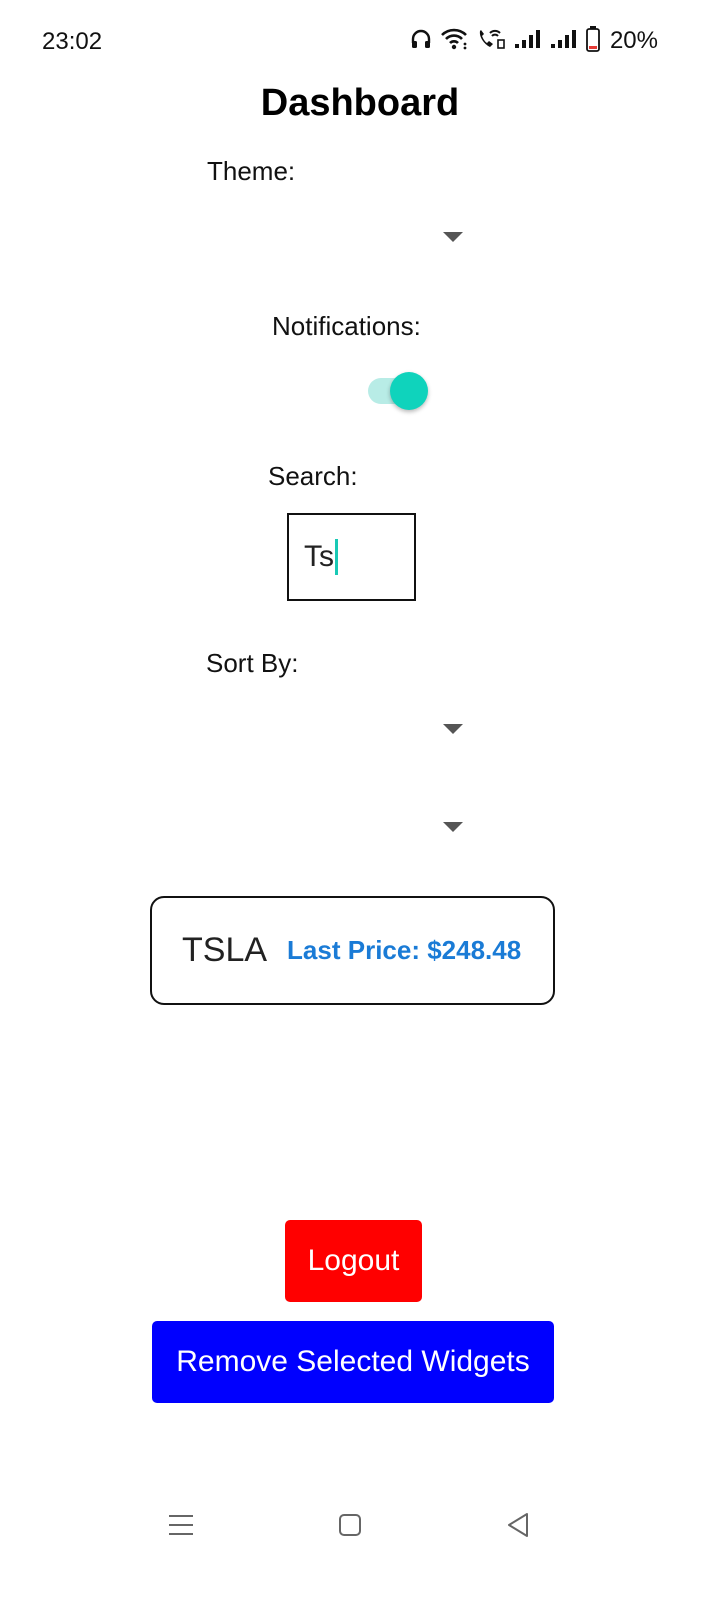 This screenshot has width=720, height=1600. What do you see at coordinates (350, 1525) in the screenshot?
I see `home-icon` at bounding box center [350, 1525].